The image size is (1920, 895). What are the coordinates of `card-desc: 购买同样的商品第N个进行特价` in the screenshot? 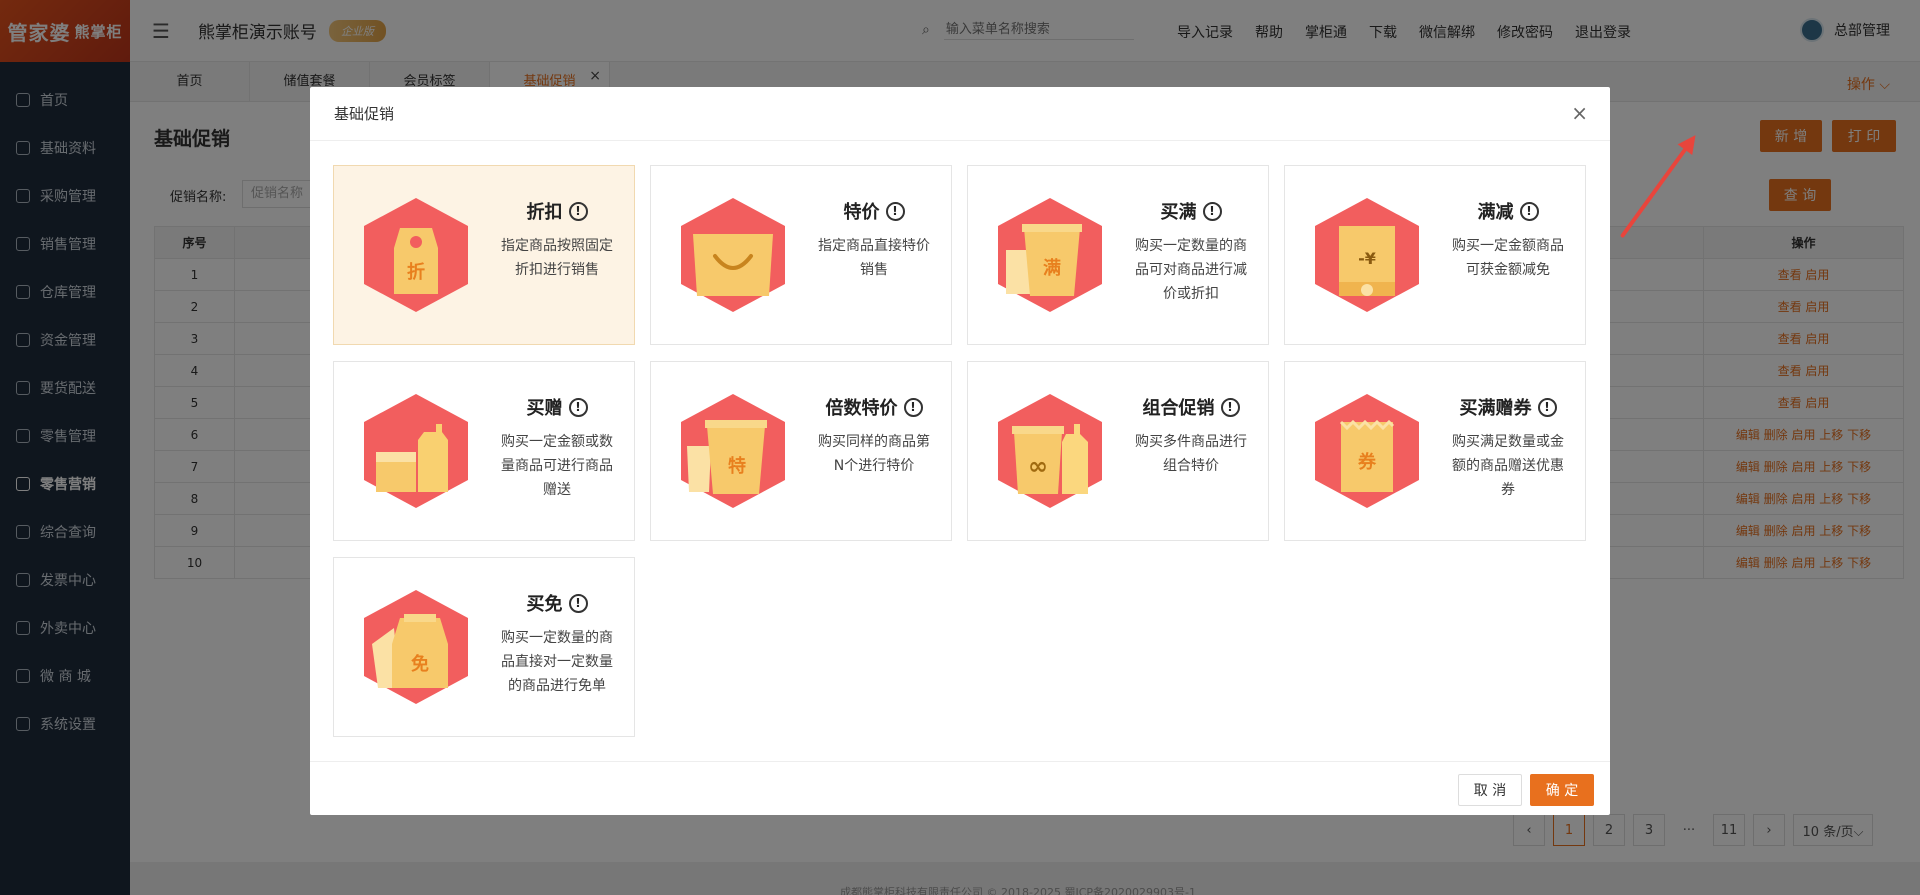 It's located at (874, 454).